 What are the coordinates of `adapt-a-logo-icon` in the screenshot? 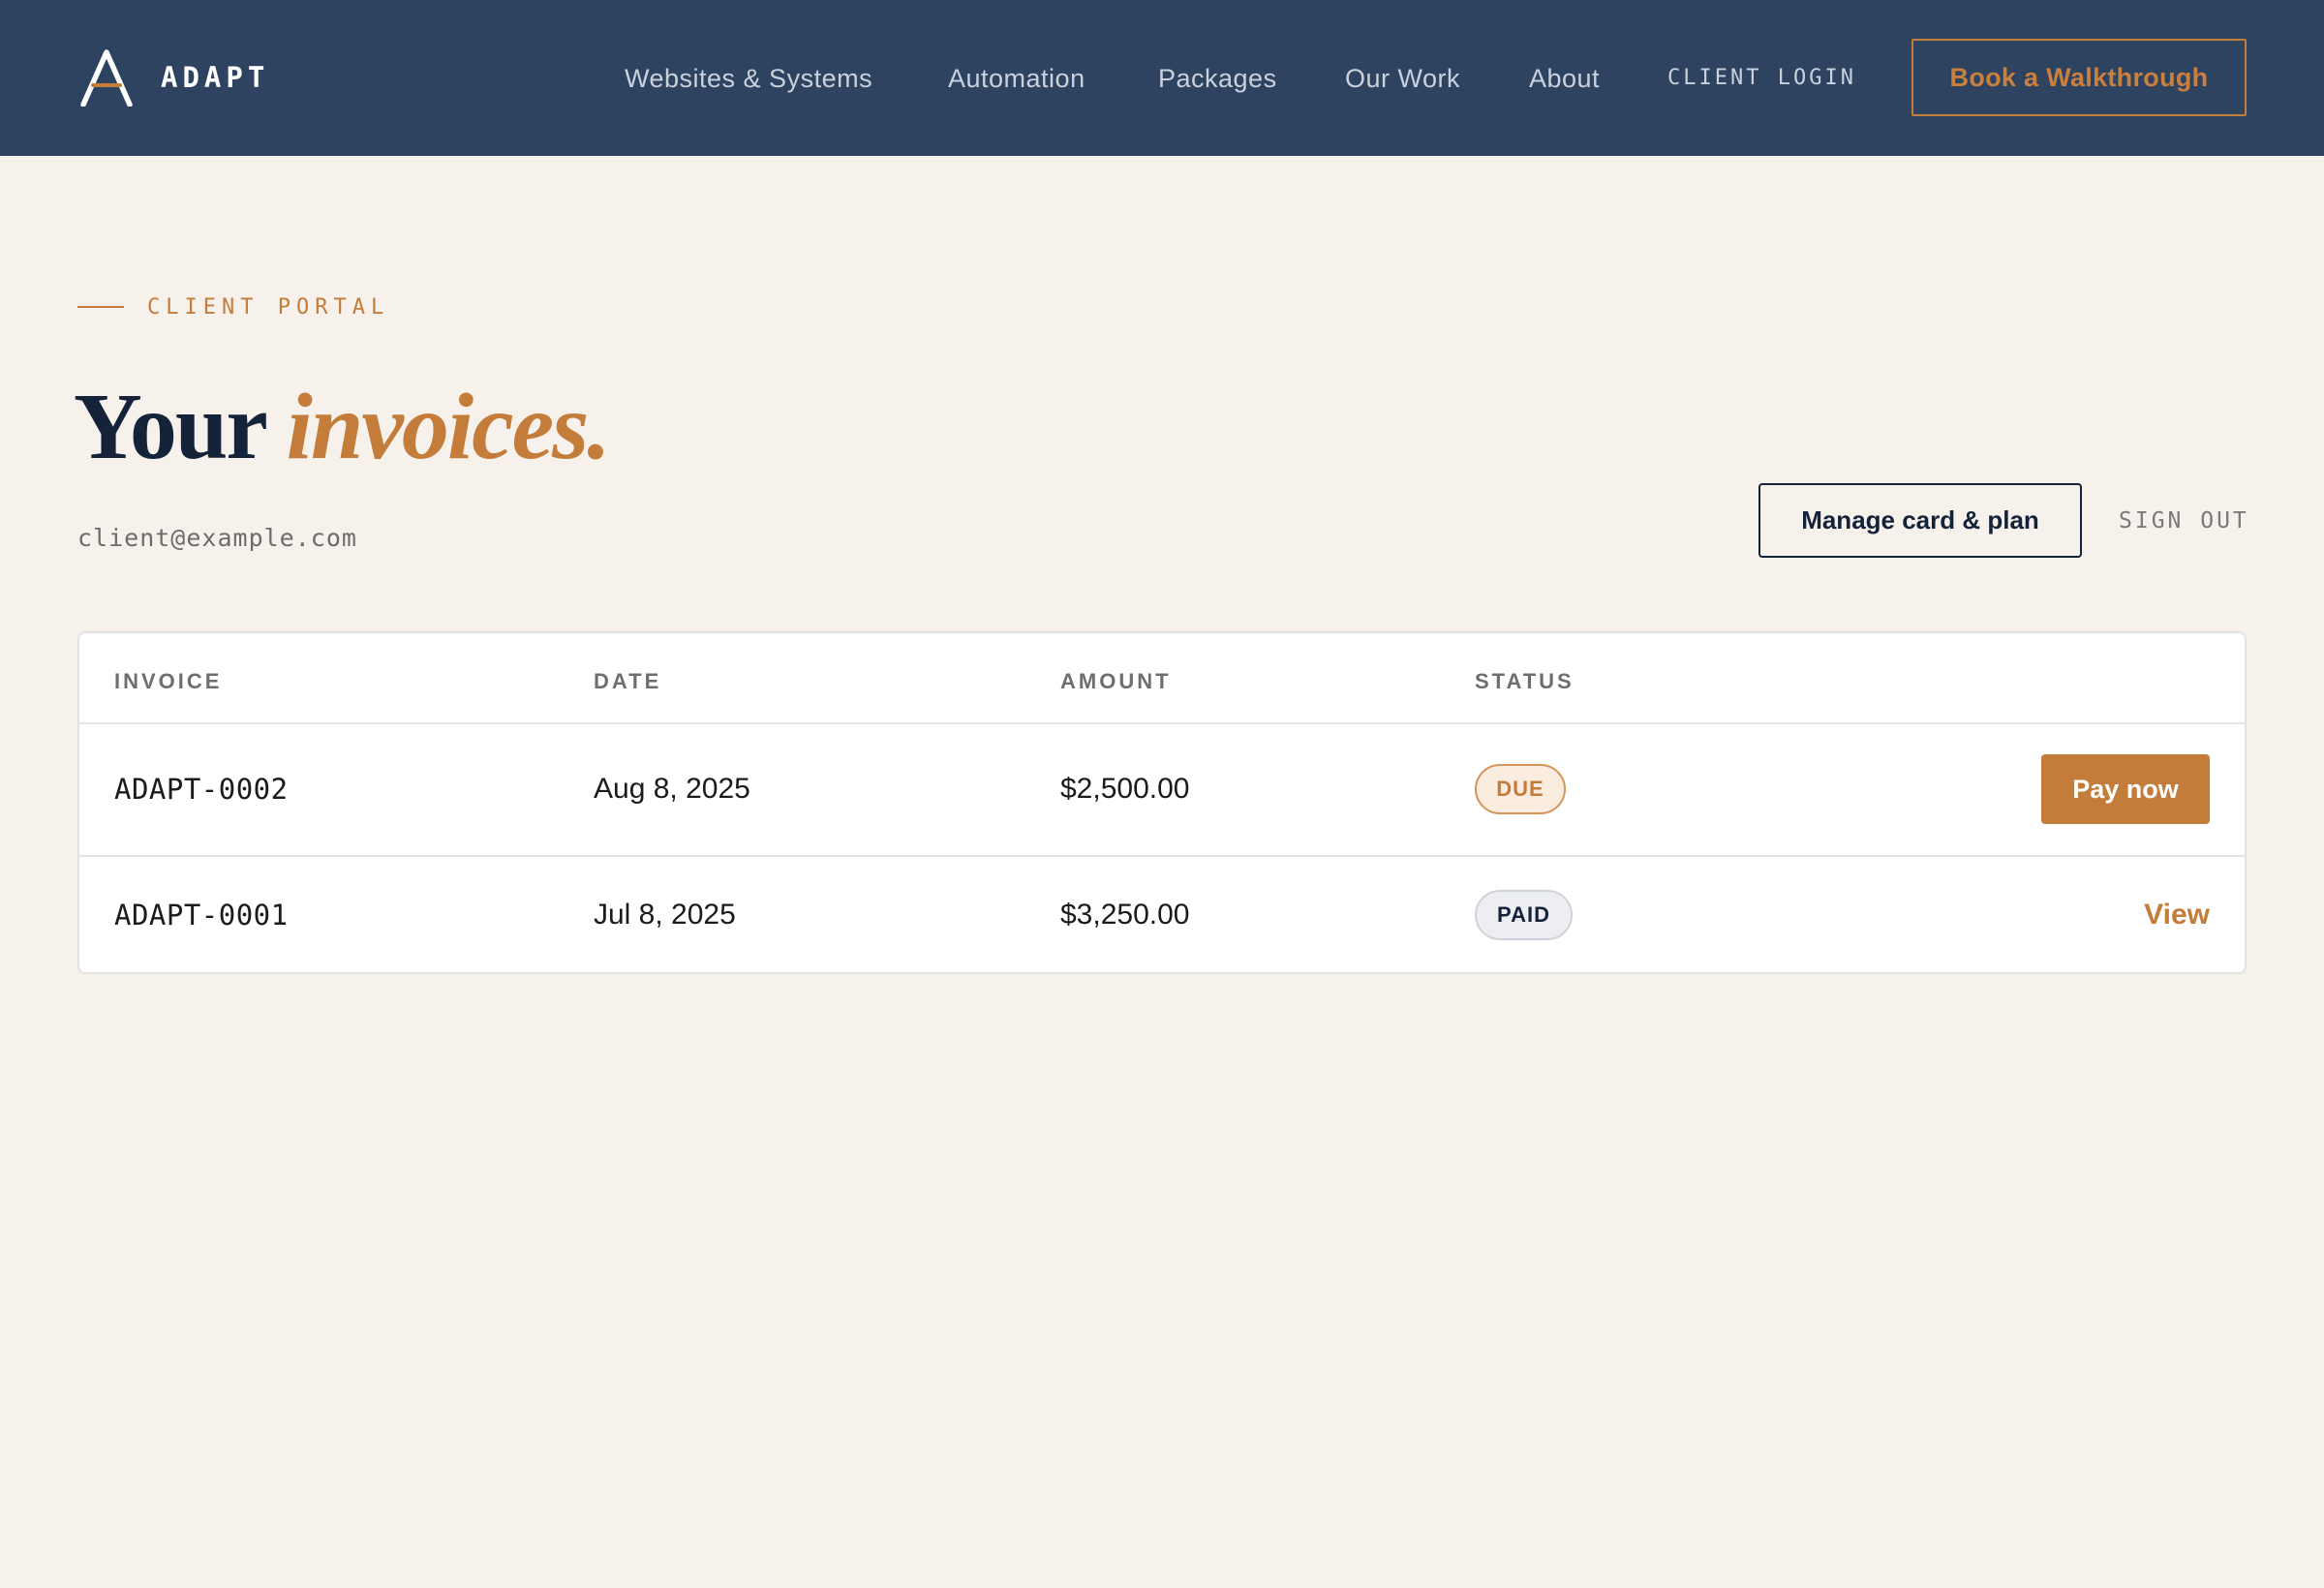 It's located at (107, 78).